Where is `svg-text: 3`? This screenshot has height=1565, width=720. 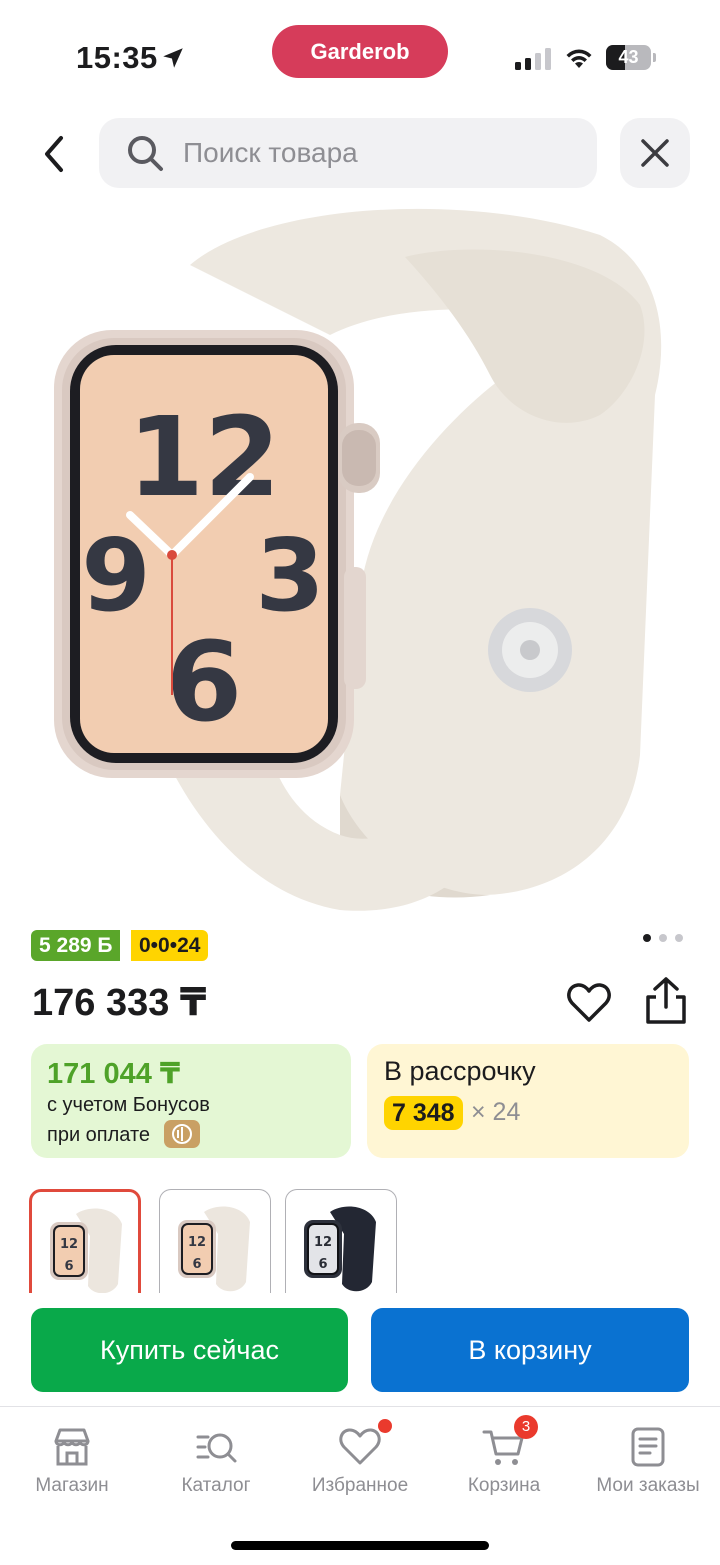 svg-text: 3 is located at coordinates (290, 575).